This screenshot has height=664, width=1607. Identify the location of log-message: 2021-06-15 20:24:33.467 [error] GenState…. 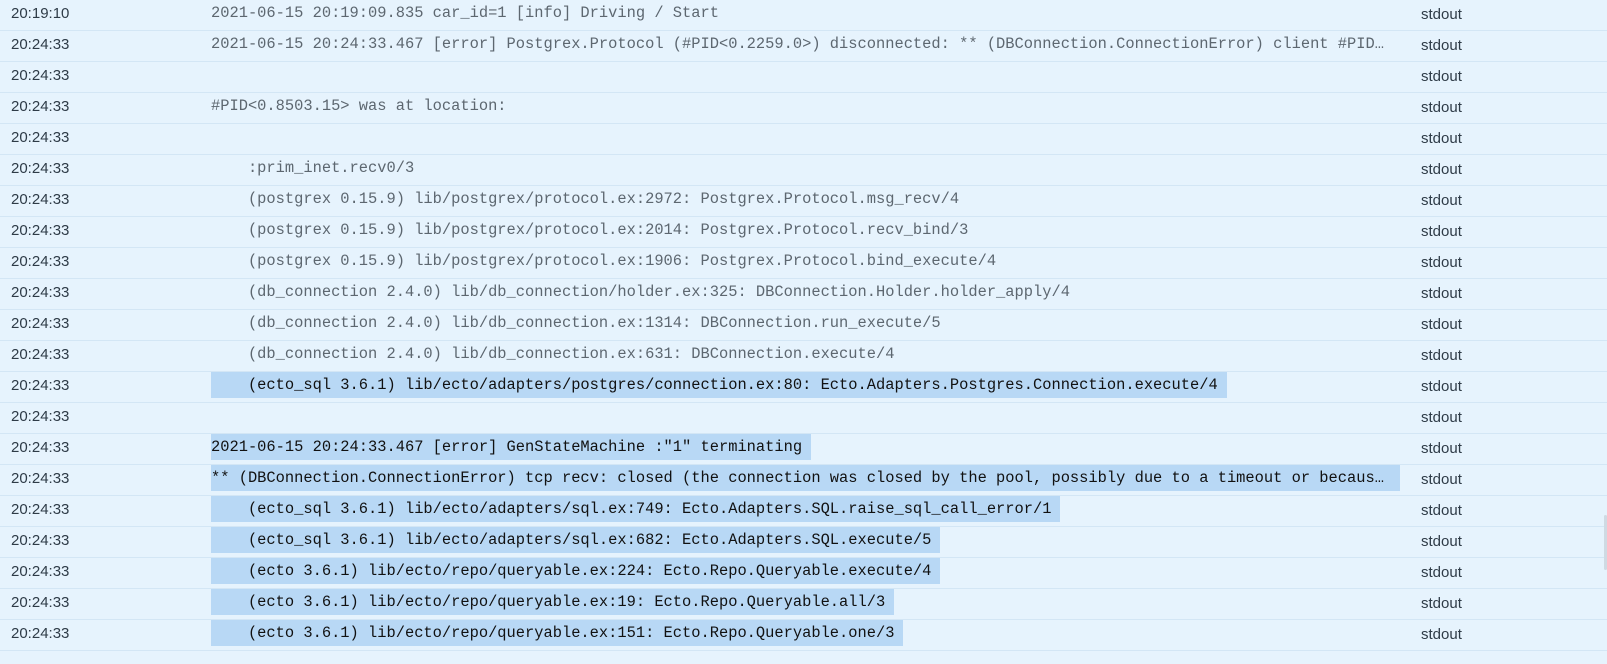
(511, 447).